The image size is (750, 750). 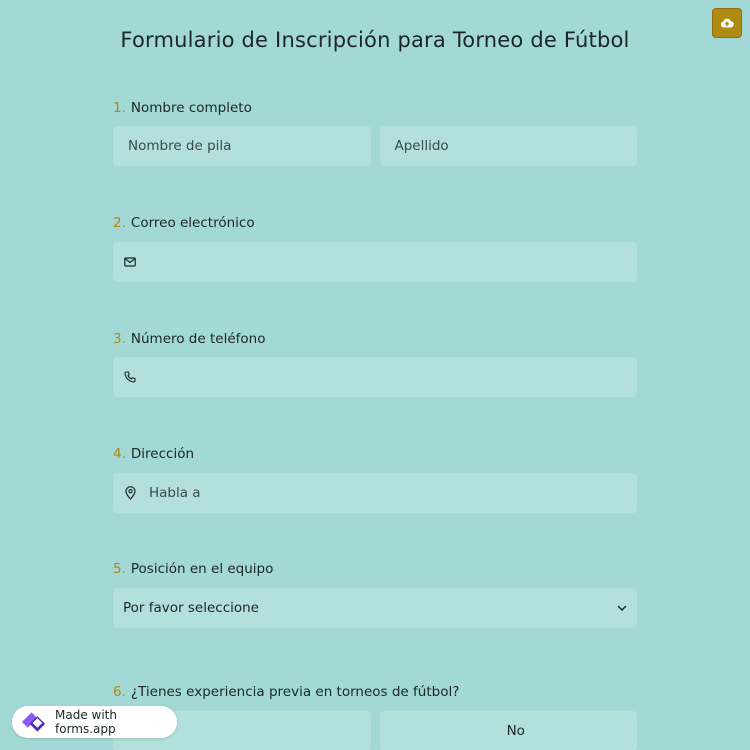 I want to click on map-pin-icon, so click(x=130, y=493).